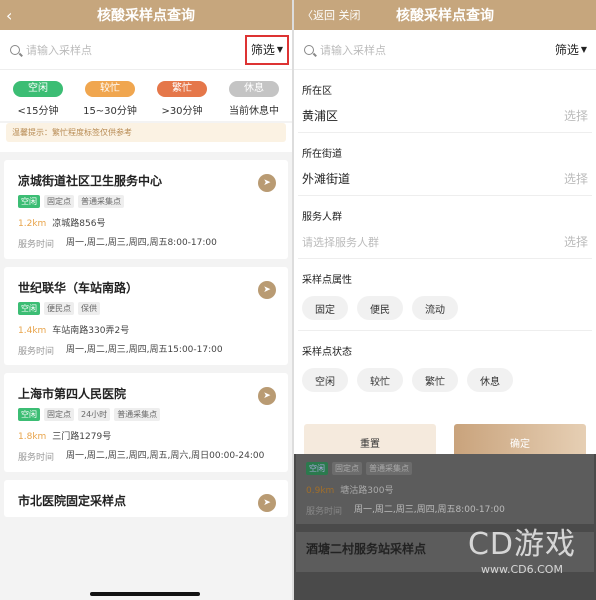 This screenshot has width=596, height=600. What do you see at coordinates (380, 308) in the screenshot?
I see `attr-option-convenience: 便民` at bounding box center [380, 308].